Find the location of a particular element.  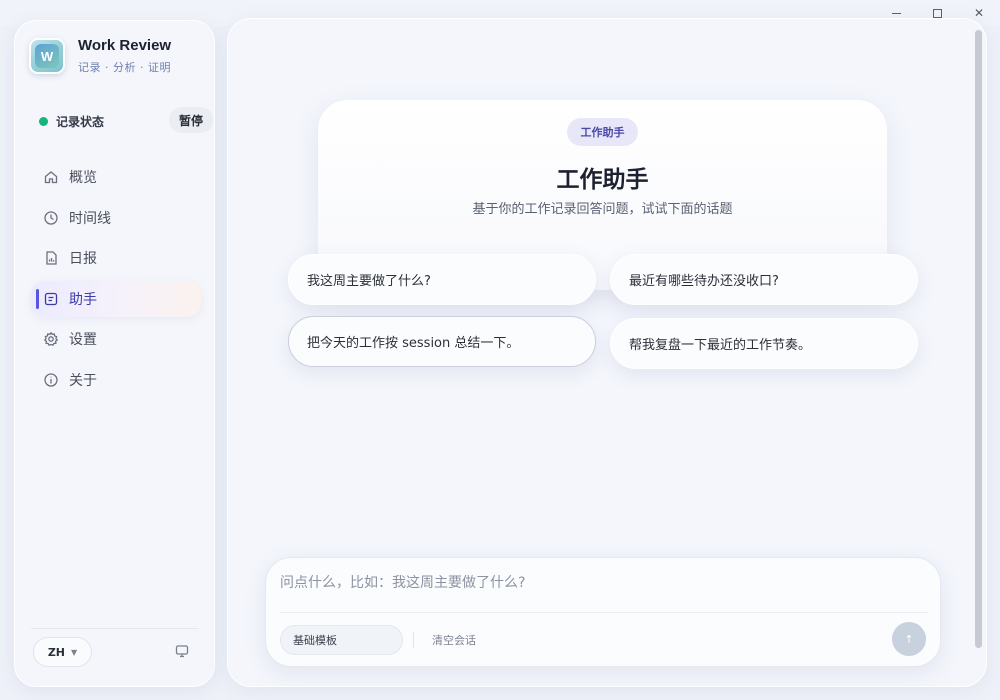

chevron-down-icon: ▼ is located at coordinates (74, 652).